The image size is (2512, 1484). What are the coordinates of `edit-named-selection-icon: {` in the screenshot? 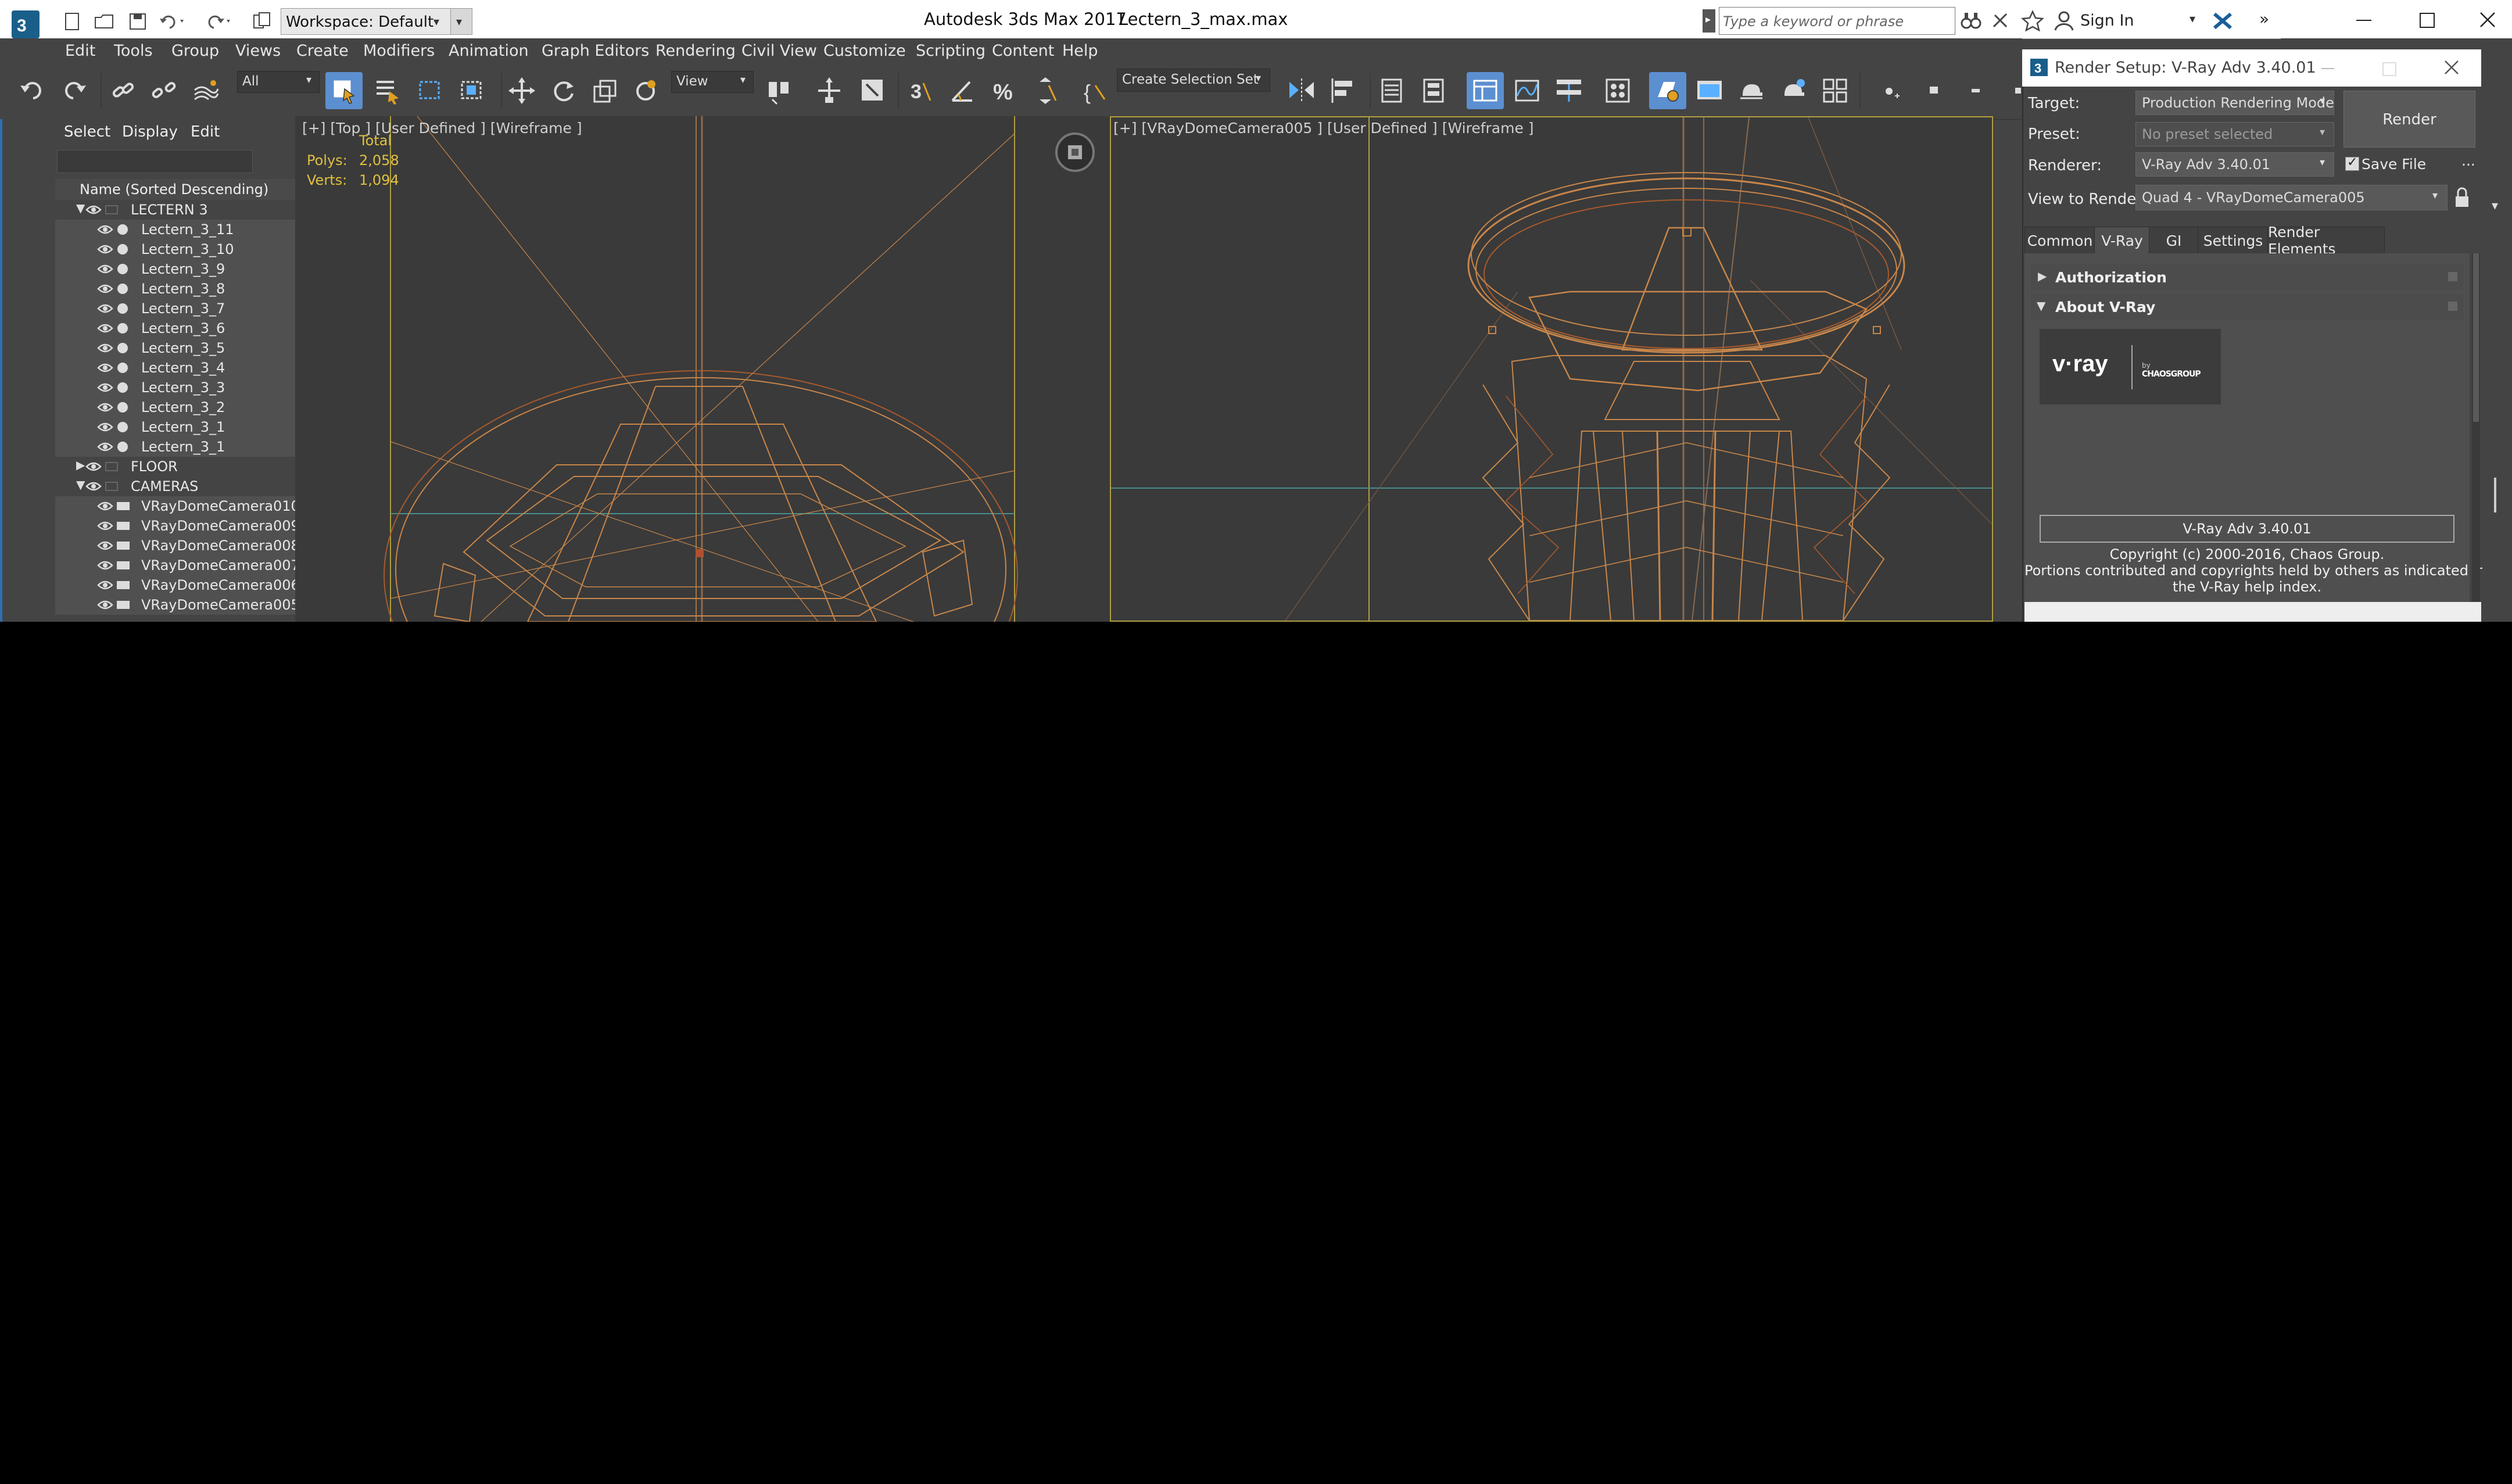 It's located at (1094, 90).